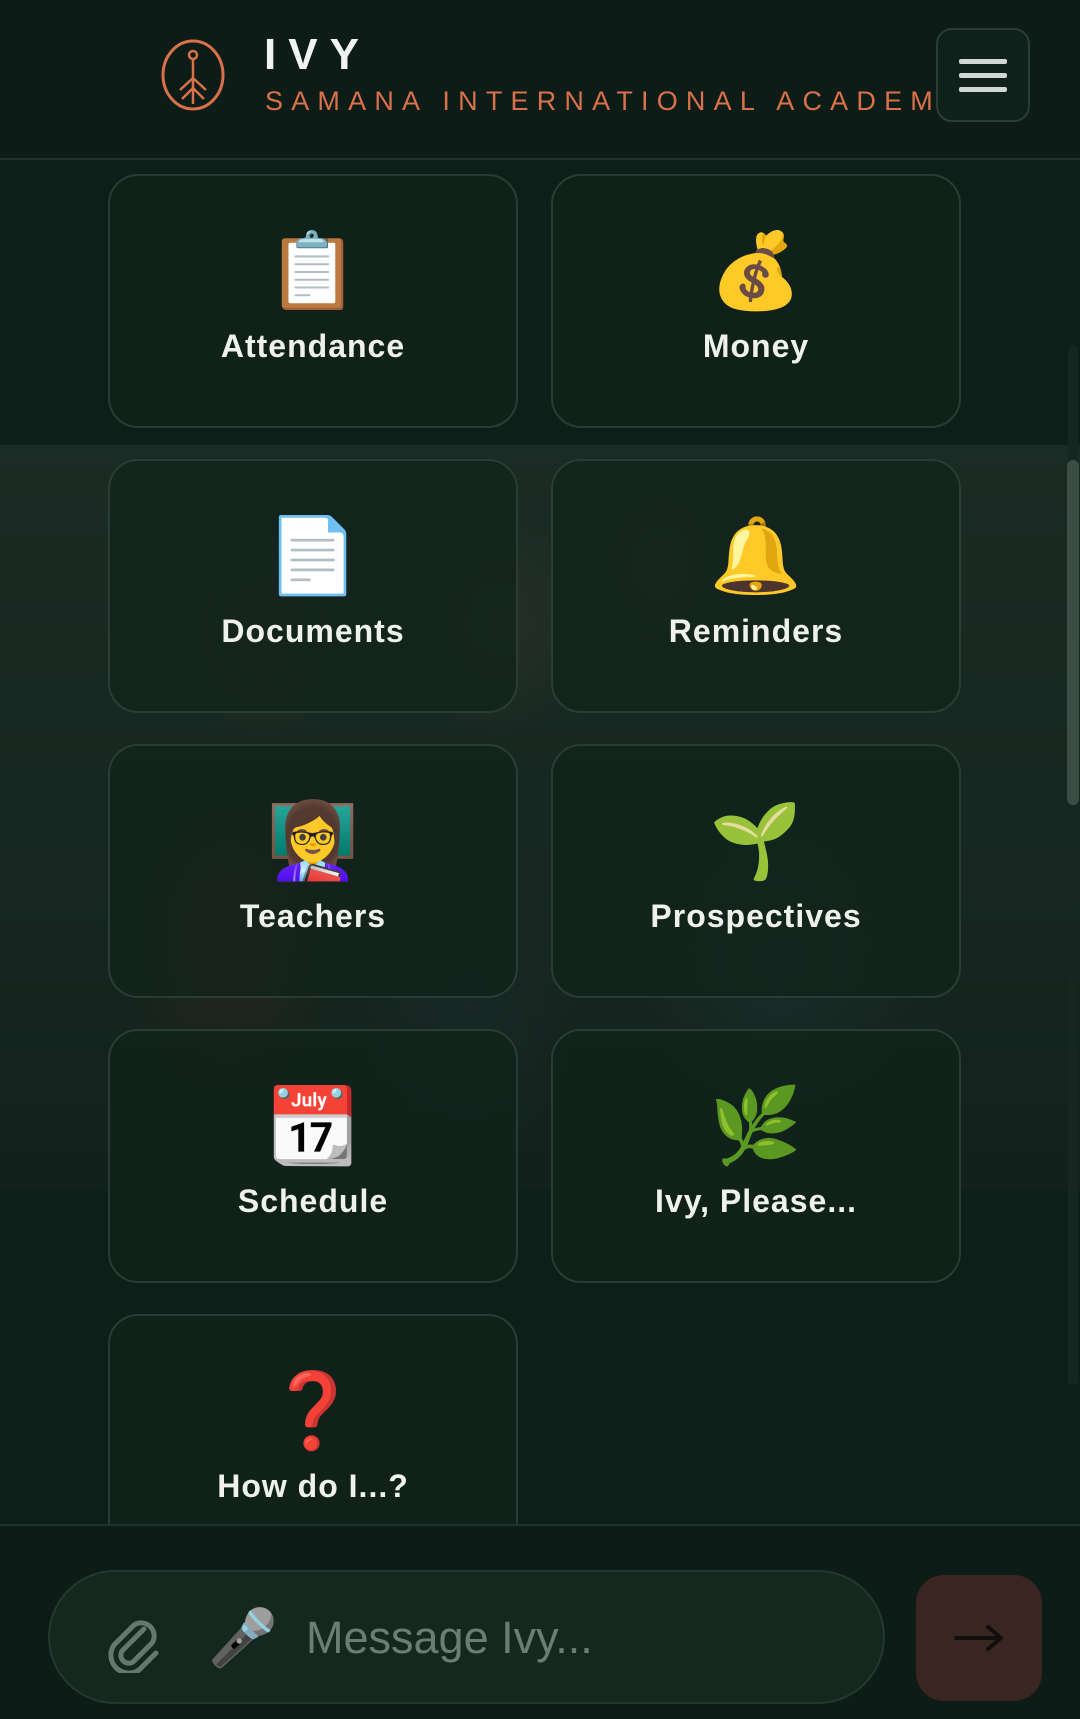 This screenshot has height=1719, width=1080. I want to click on paperclip-icon, so click(132, 1641).